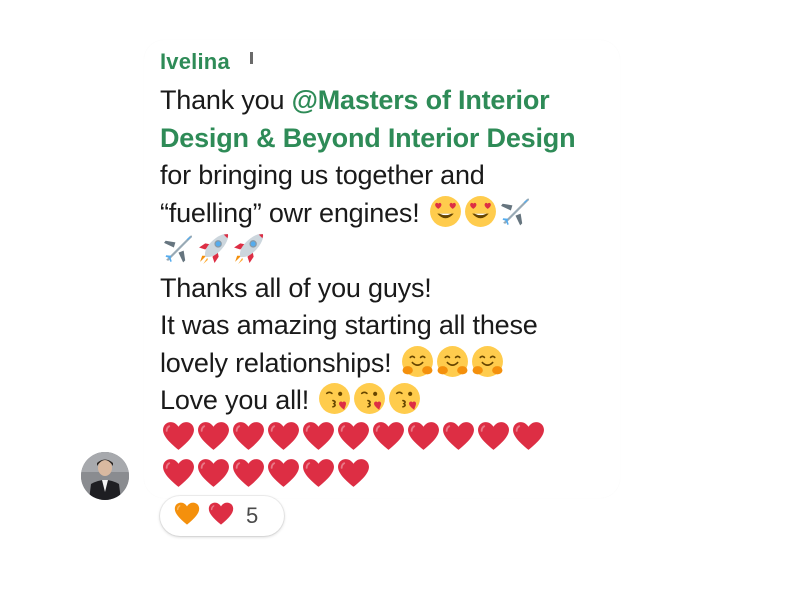  I want to click on reactions-pill: 5, so click(222, 516).